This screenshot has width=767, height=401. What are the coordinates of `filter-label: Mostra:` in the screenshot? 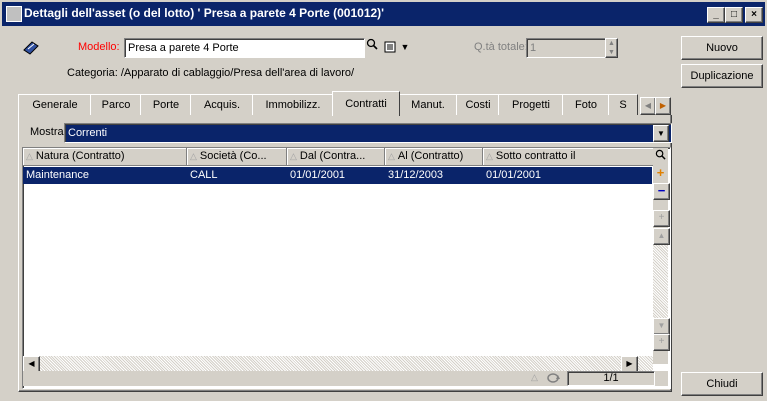 It's located at (48, 132).